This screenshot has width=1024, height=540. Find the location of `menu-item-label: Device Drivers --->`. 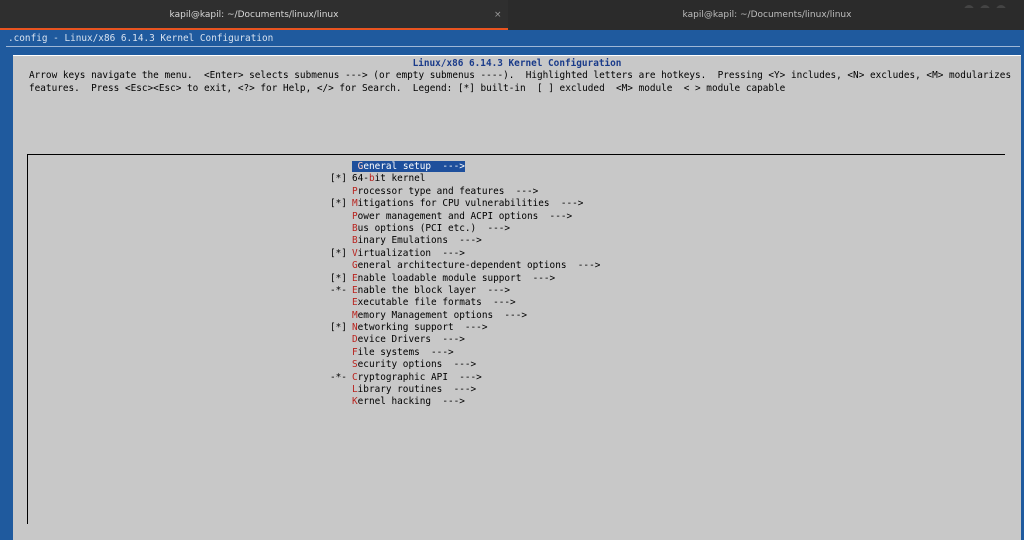

menu-item-label: Device Drivers ---> is located at coordinates (408, 339).